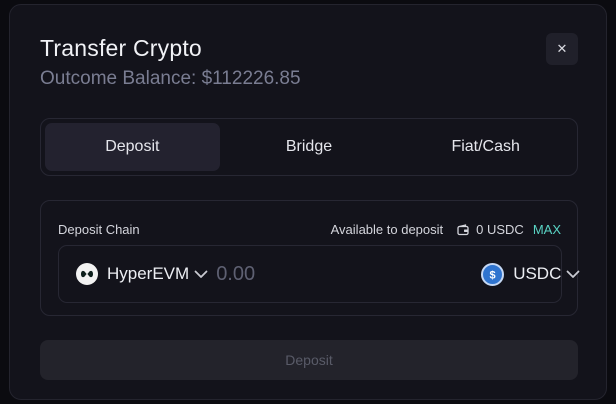 Image resolution: width=616 pixels, height=404 pixels. What do you see at coordinates (87, 274) in the screenshot?
I see `hyperevm-logo-icon` at bounding box center [87, 274].